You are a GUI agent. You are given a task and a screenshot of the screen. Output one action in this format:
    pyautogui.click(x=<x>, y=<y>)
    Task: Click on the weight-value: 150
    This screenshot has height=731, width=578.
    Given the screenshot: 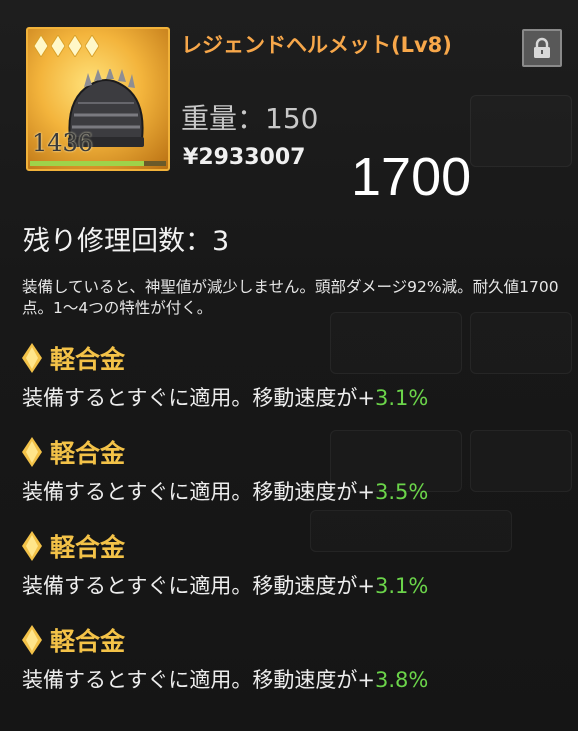 What is the action you would take?
    pyautogui.click(x=292, y=118)
    